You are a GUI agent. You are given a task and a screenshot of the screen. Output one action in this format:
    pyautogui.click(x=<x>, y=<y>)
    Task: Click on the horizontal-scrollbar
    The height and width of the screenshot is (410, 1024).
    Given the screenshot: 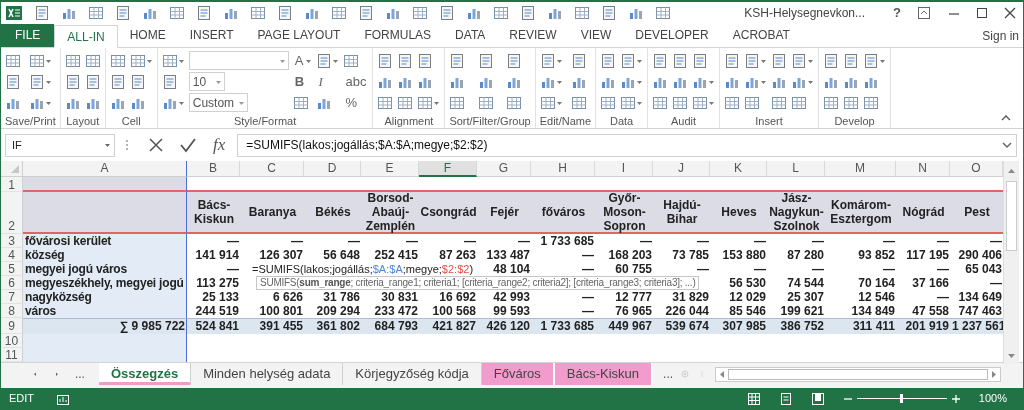 What is the action you would take?
    pyautogui.click(x=858, y=374)
    